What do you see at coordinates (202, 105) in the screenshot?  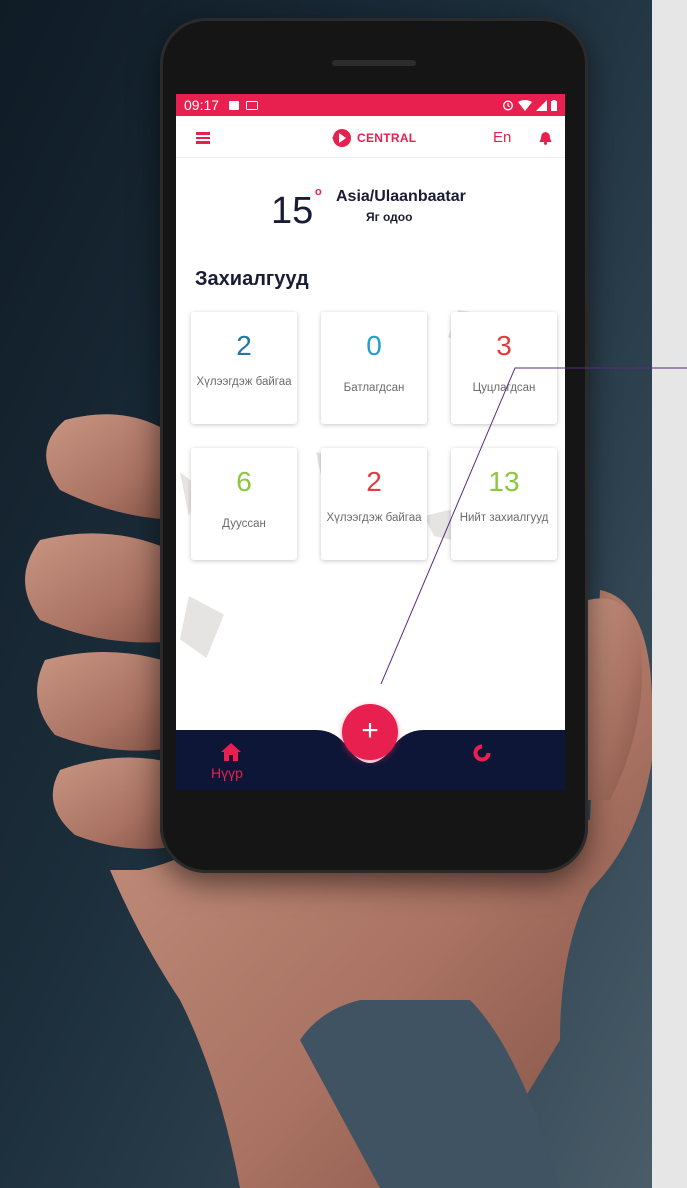 I see `status-time: 09:17` at bounding box center [202, 105].